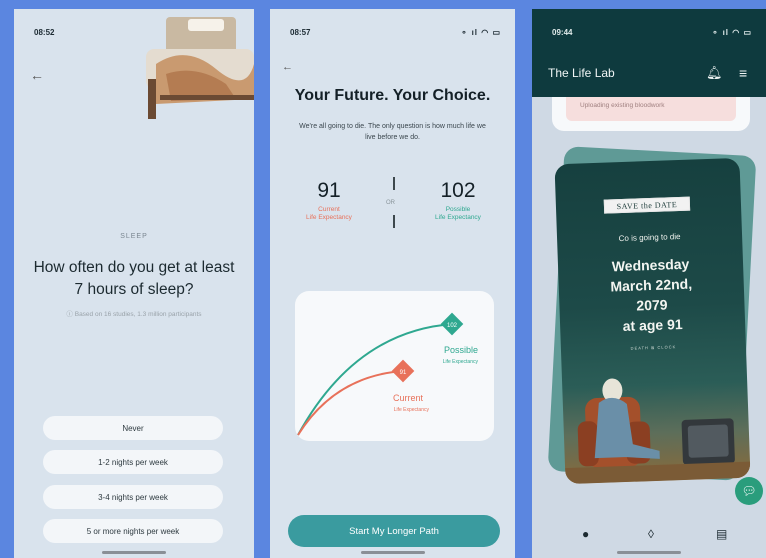  I want to click on current-marker: 91, so click(403, 371).